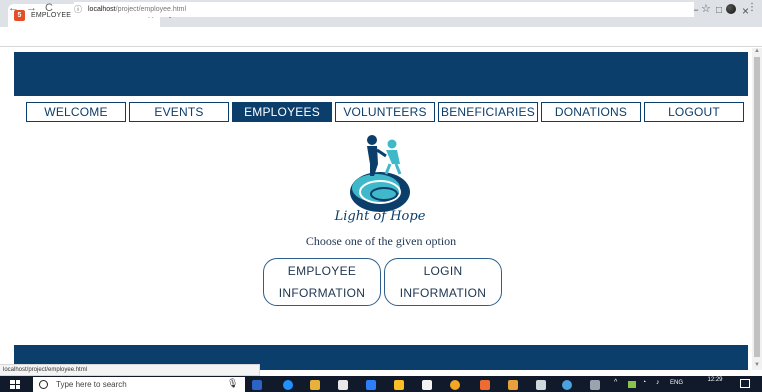 The height and width of the screenshot is (392, 762). I want to click on nav-welcome: WELCOME, so click(76, 112).